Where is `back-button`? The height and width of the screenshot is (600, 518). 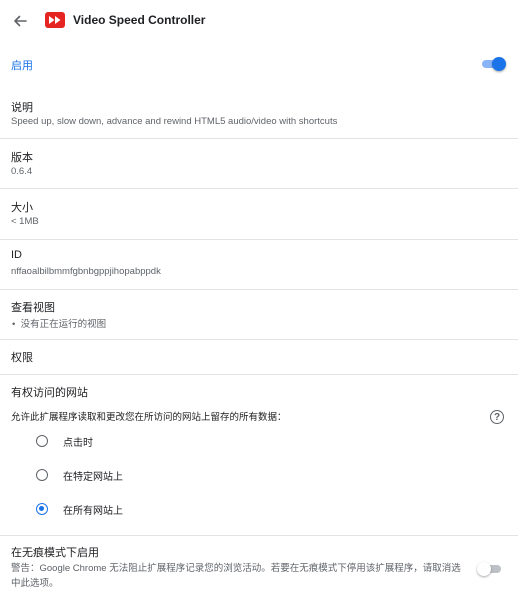 back-button is located at coordinates (20, 21).